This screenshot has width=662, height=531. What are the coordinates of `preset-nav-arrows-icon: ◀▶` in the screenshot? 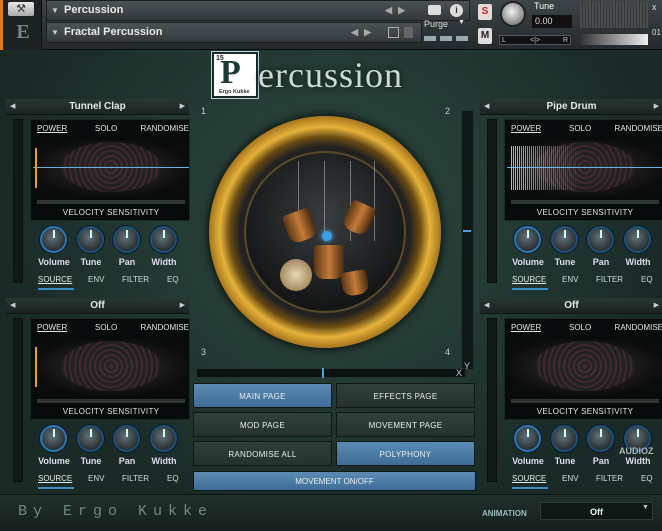 It's located at (364, 32).